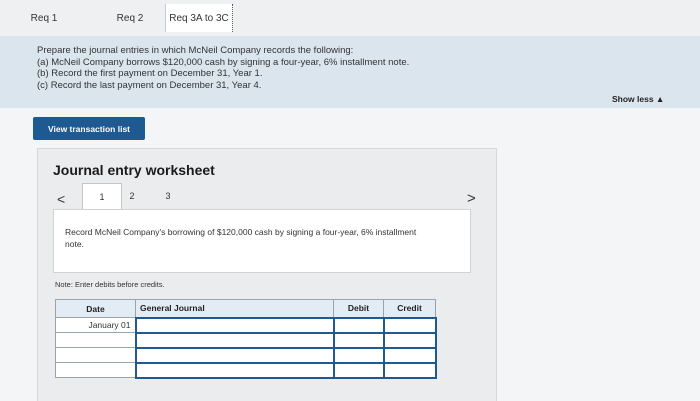 The image size is (700, 401). Describe the element at coordinates (44, 18) in the screenshot. I see `tab-req-1: Req 1` at that location.